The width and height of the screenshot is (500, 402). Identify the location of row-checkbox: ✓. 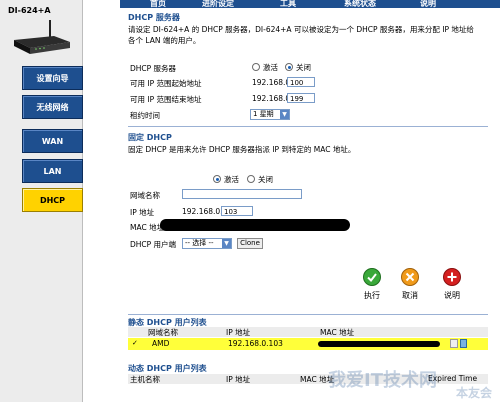
(135, 343).